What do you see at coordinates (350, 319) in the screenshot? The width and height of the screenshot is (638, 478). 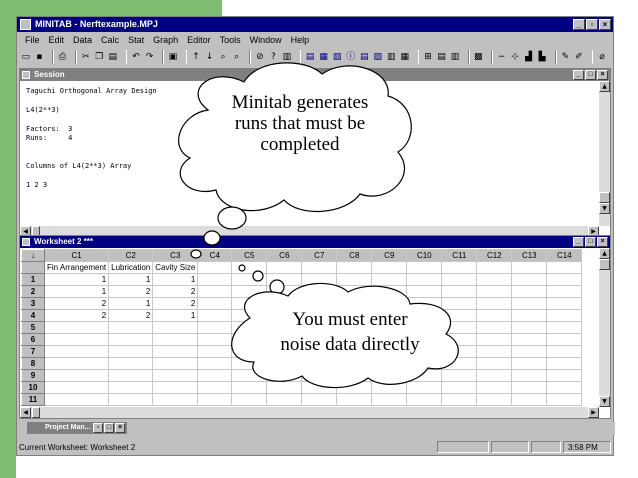 I see `bottom-callout-line: You must enter` at bounding box center [350, 319].